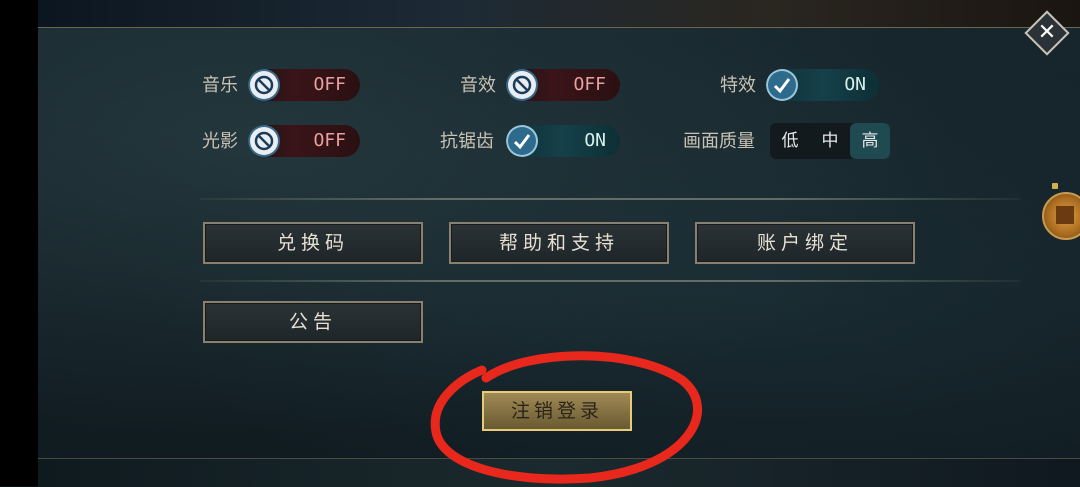 The image size is (1080, 487). I want to click on close-button: ✕, so click(1047, 33).